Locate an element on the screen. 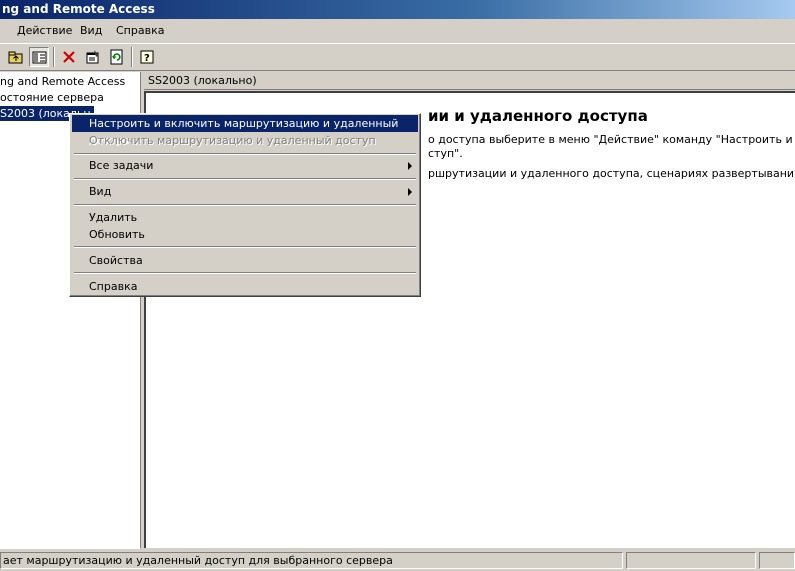 Image resolution: width=795 pixels, height=571 pixels. menu-item-all-tasks: Все задачи is located at coordinates (245, 165).